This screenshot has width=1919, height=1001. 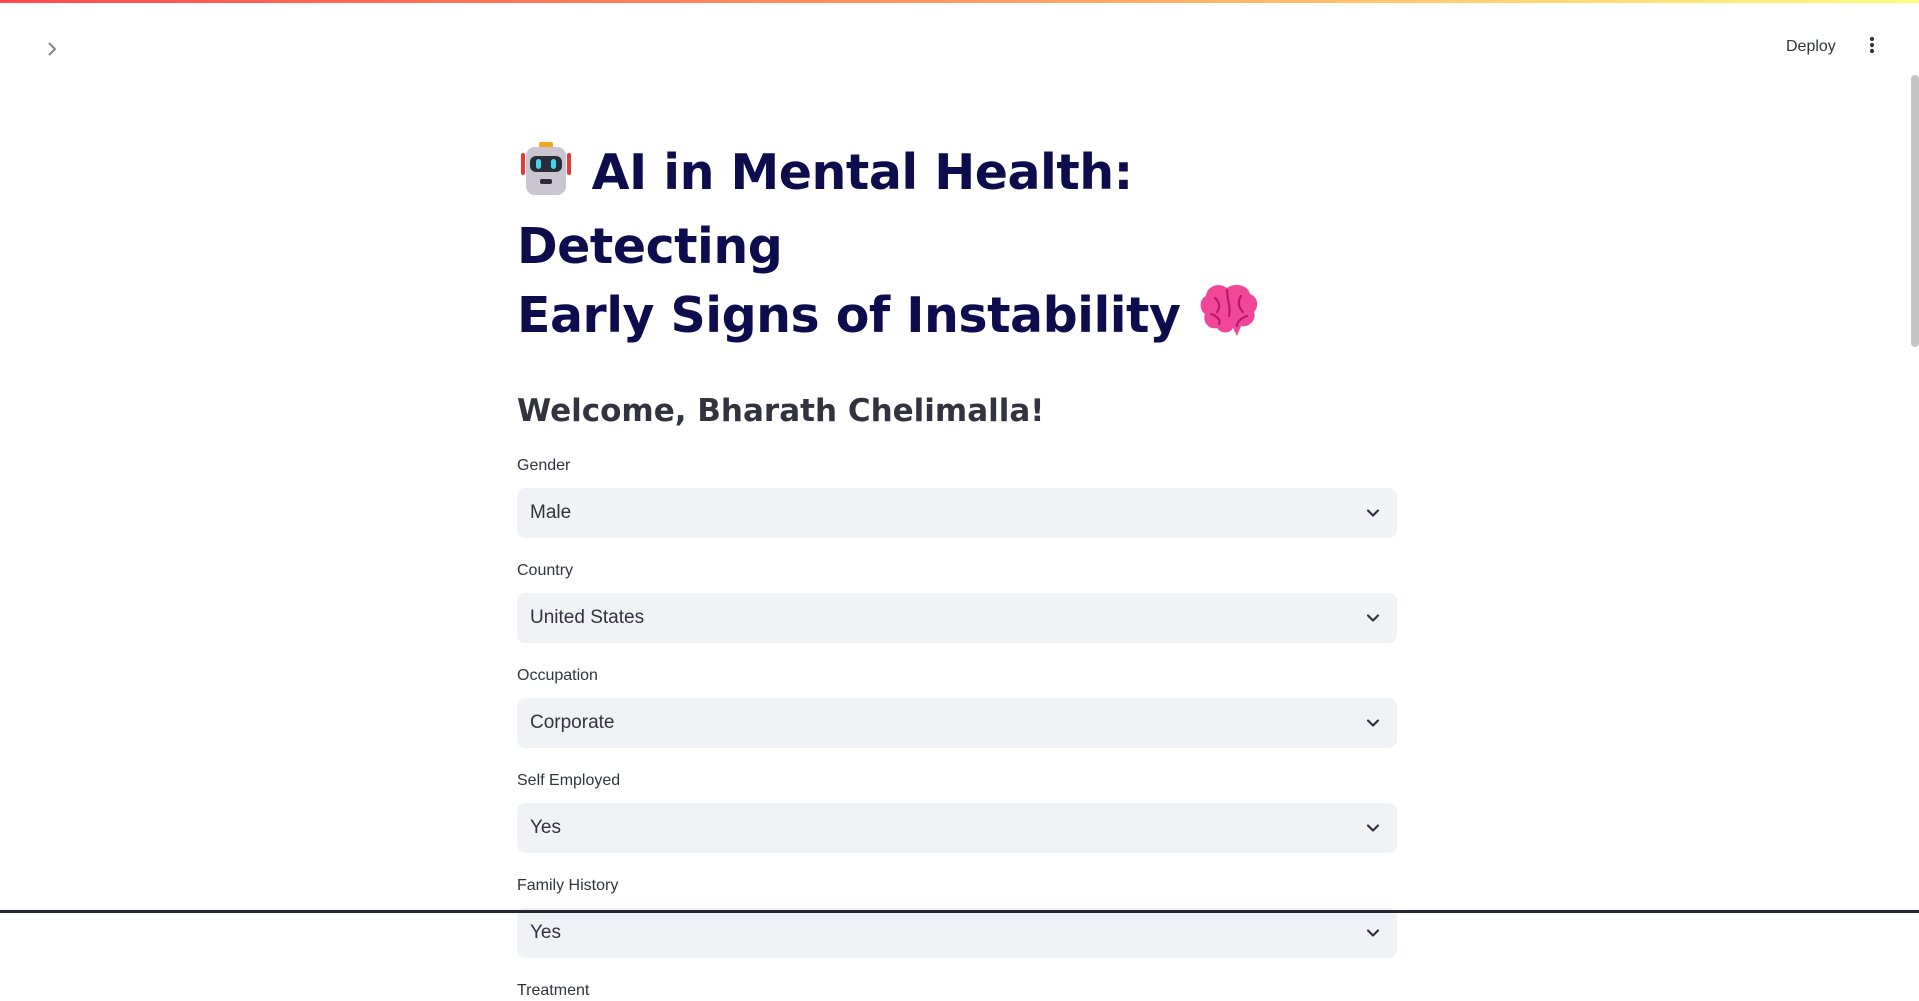 I want to click on gender-select-value: Male, so click(x=550, y=513).